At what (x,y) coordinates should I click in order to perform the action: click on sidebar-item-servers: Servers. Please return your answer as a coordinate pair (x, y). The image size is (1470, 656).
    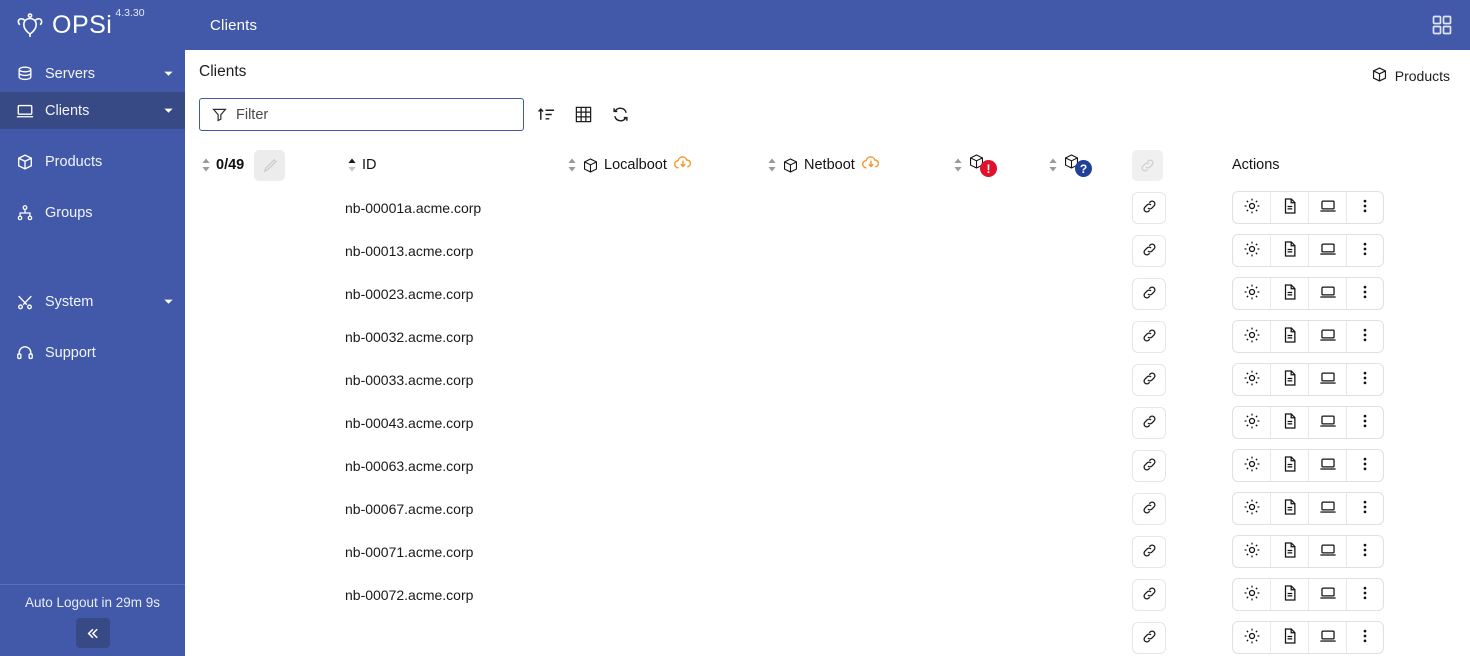
    Looking at the image, I should click on (92, 73).